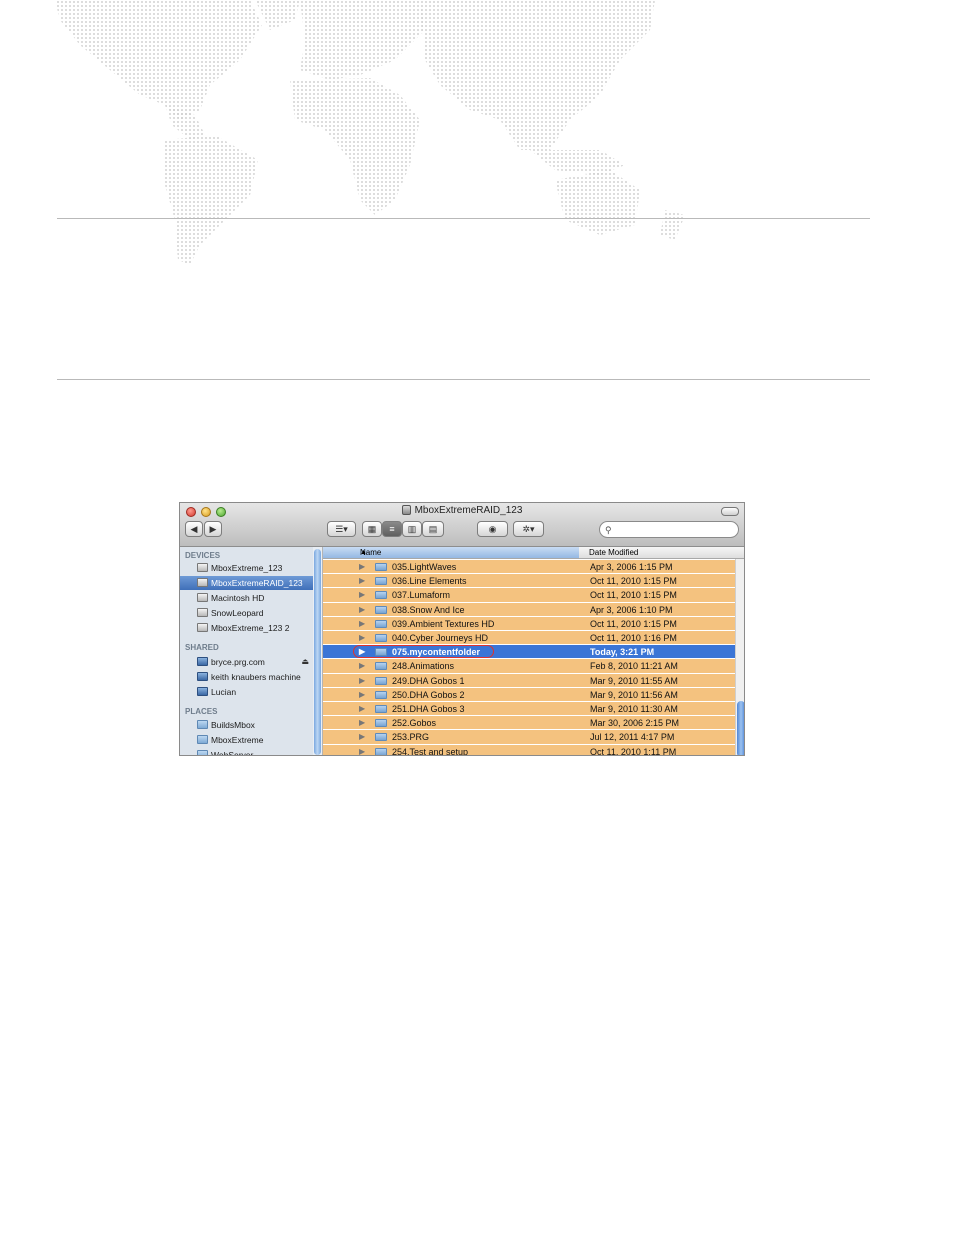 This screenshot has height=1235, width=954. Describe the element at coordinates (633, 751) in the screenshot. I see `row-date-modified: Oct 11, 2010 1:11 PM` at that location.